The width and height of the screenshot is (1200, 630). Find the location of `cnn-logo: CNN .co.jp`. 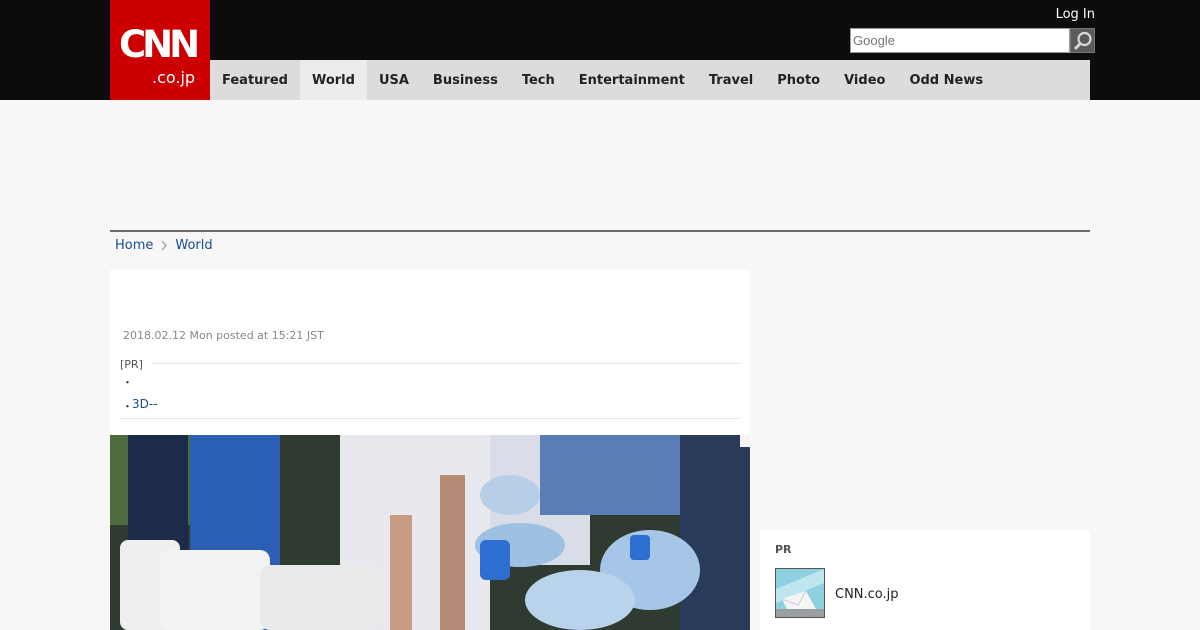

cnn-logo: CNN .co.jp is located at coordinates (160, 50).